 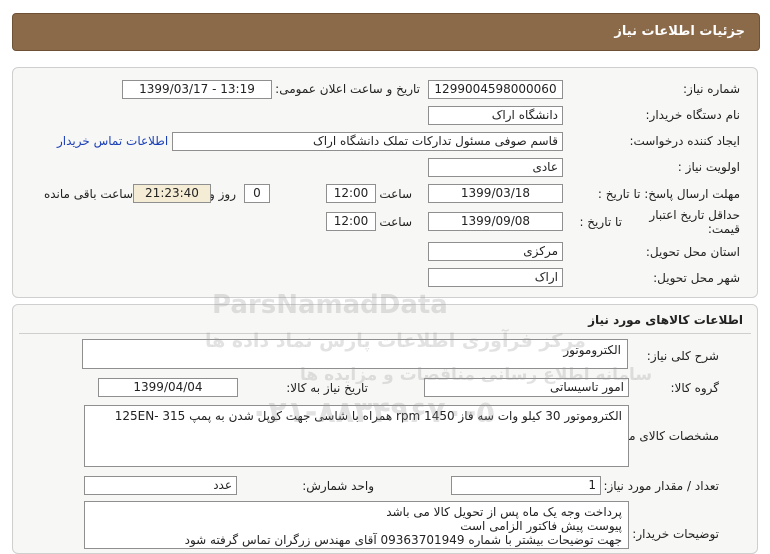 I want to click on page-header: جزئیات اطلاعات نیاز, so click(x=386, y=32).